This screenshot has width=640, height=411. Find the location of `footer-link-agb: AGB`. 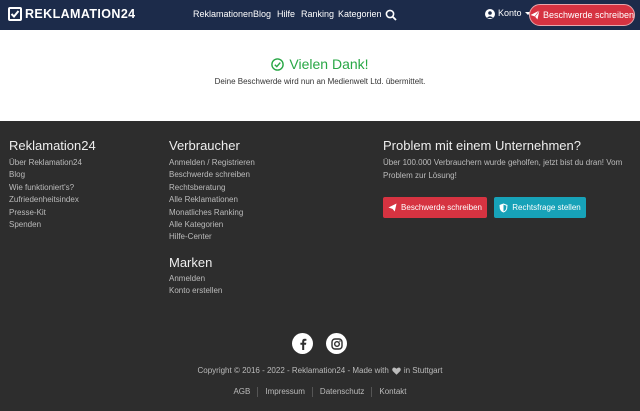

footer-link-agb: AGB is located at coordinates (241, 392).